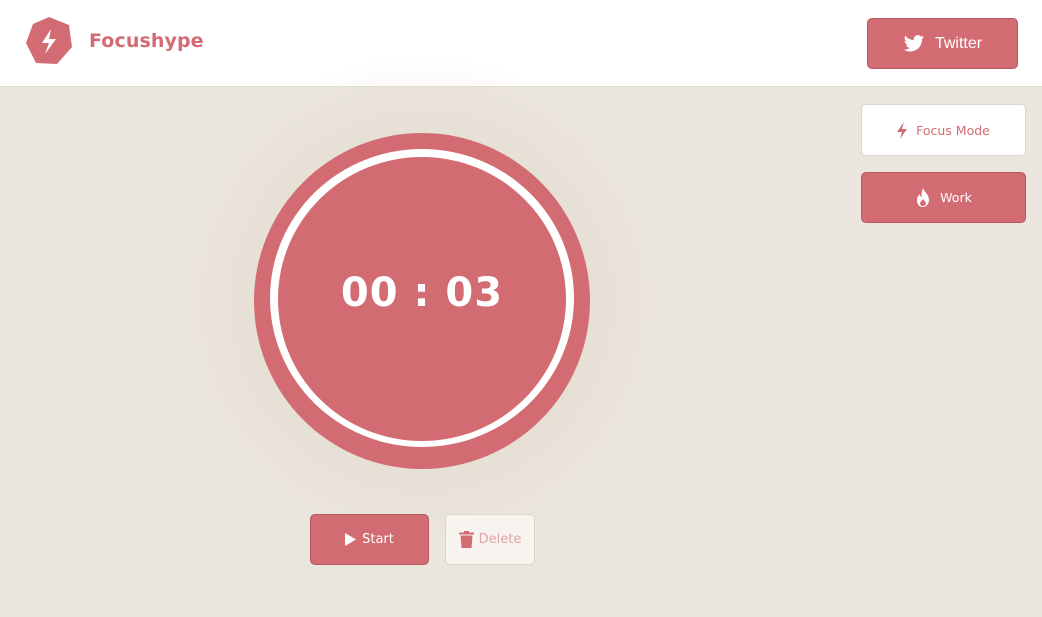 The height and width of the screenshot is (617, 1042). What do you see at coordinates (49, 40) in the screenshot?
I see `logo-bolt-icon` at bounding box center [49, 40].